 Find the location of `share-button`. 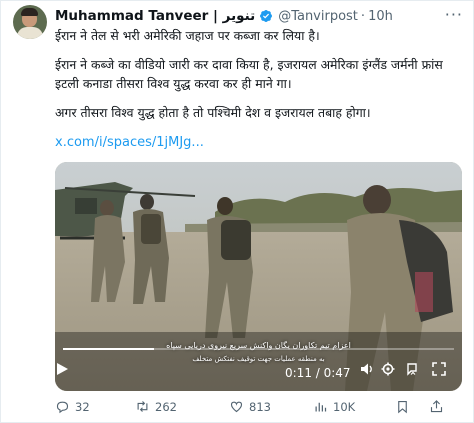

share-button is located at coordinates (436, 406).